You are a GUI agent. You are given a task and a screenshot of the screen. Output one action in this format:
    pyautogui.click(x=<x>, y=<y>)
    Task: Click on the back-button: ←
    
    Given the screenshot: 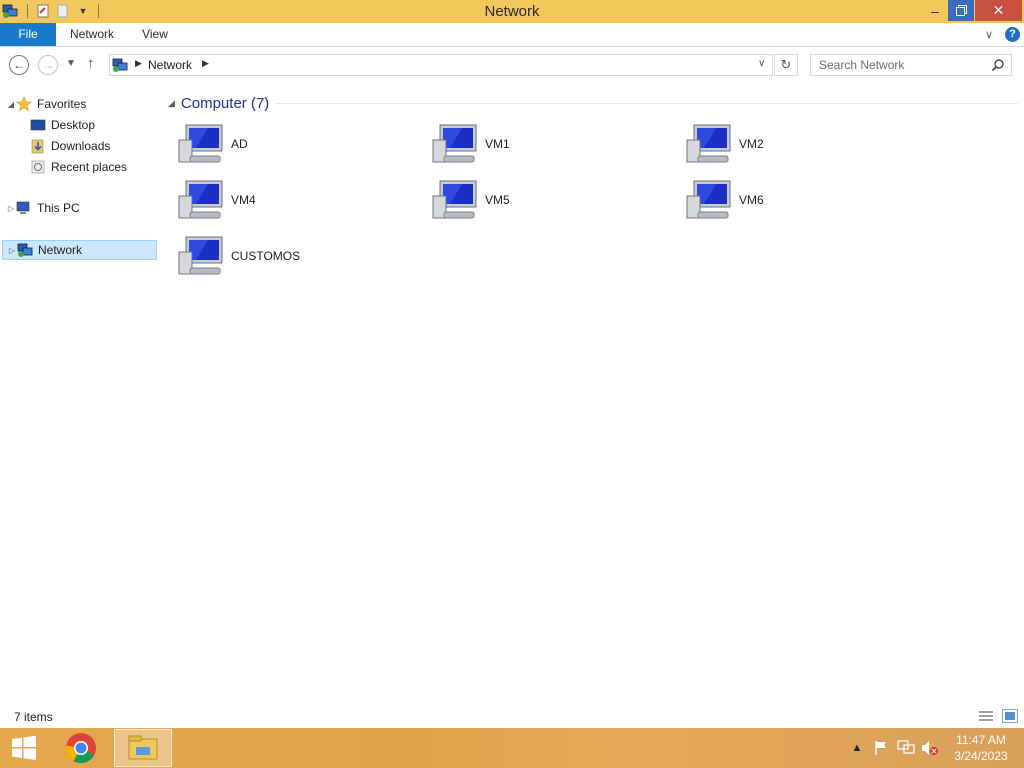 What is the action you would take?
    pyautogui.click(x=19, y=65)
    